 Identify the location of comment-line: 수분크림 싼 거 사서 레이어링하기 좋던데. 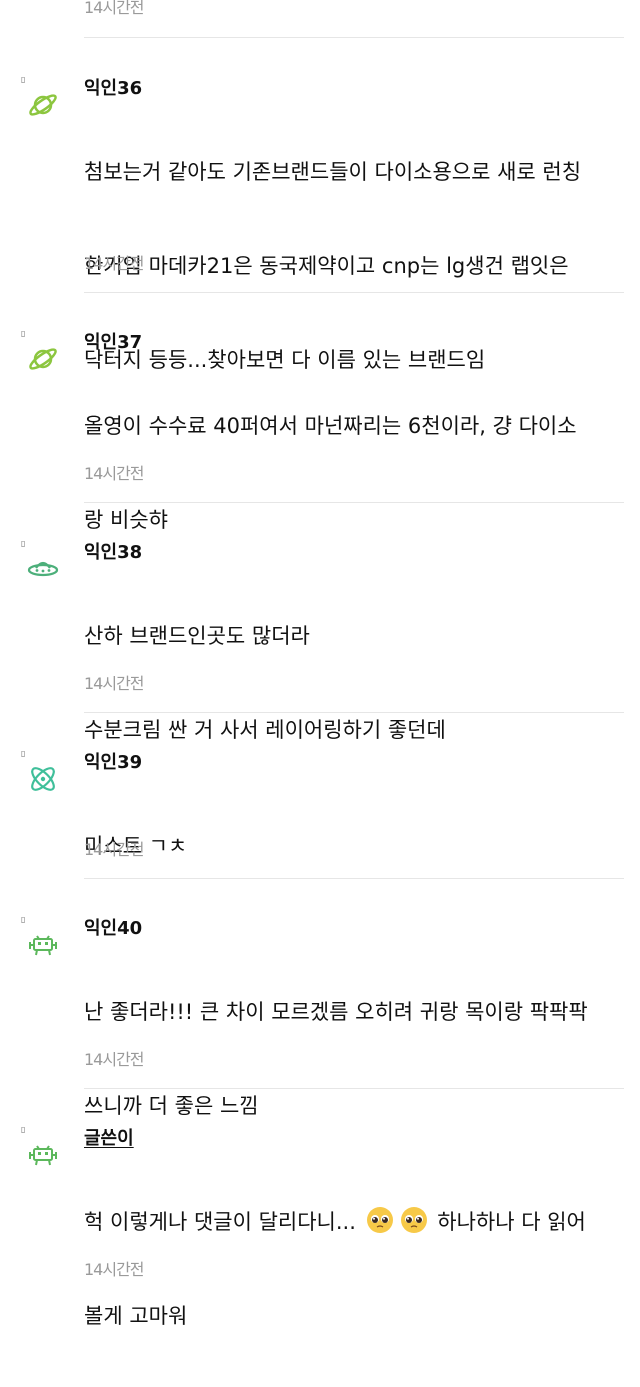
(265, 730).